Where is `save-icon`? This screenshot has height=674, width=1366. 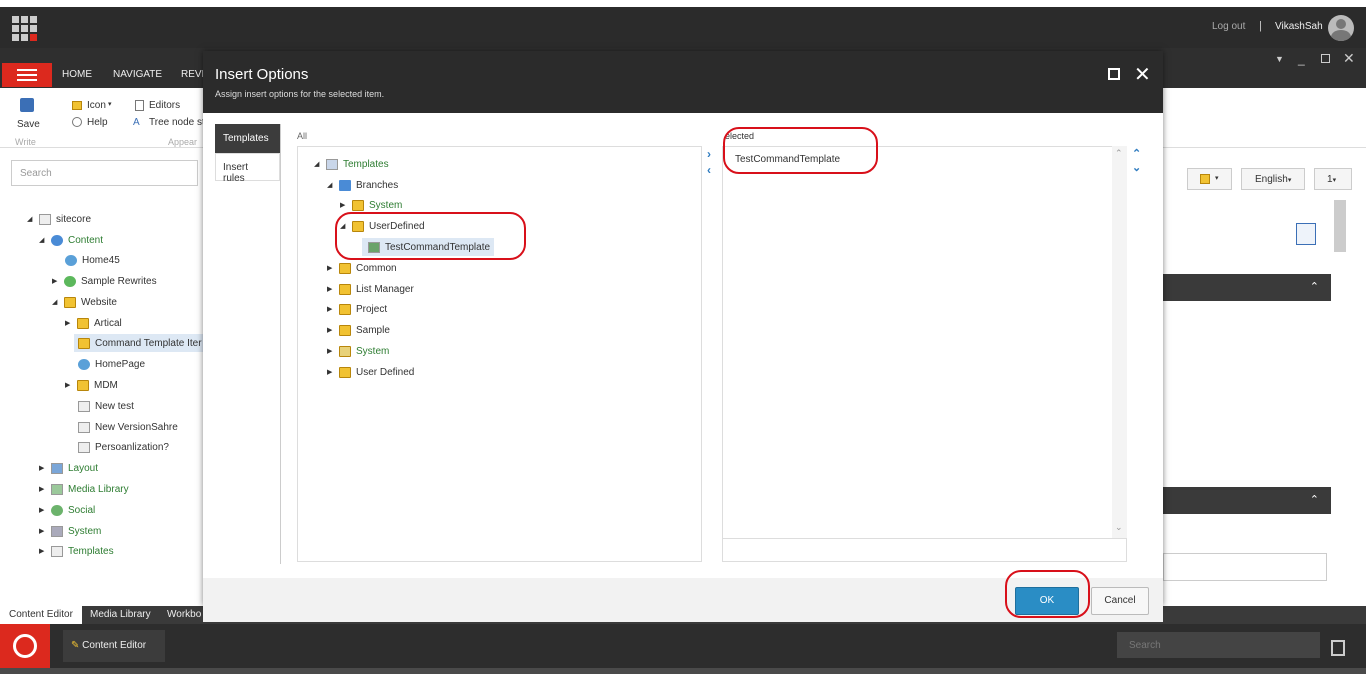 save-icon is located at coordinates (27, 105).